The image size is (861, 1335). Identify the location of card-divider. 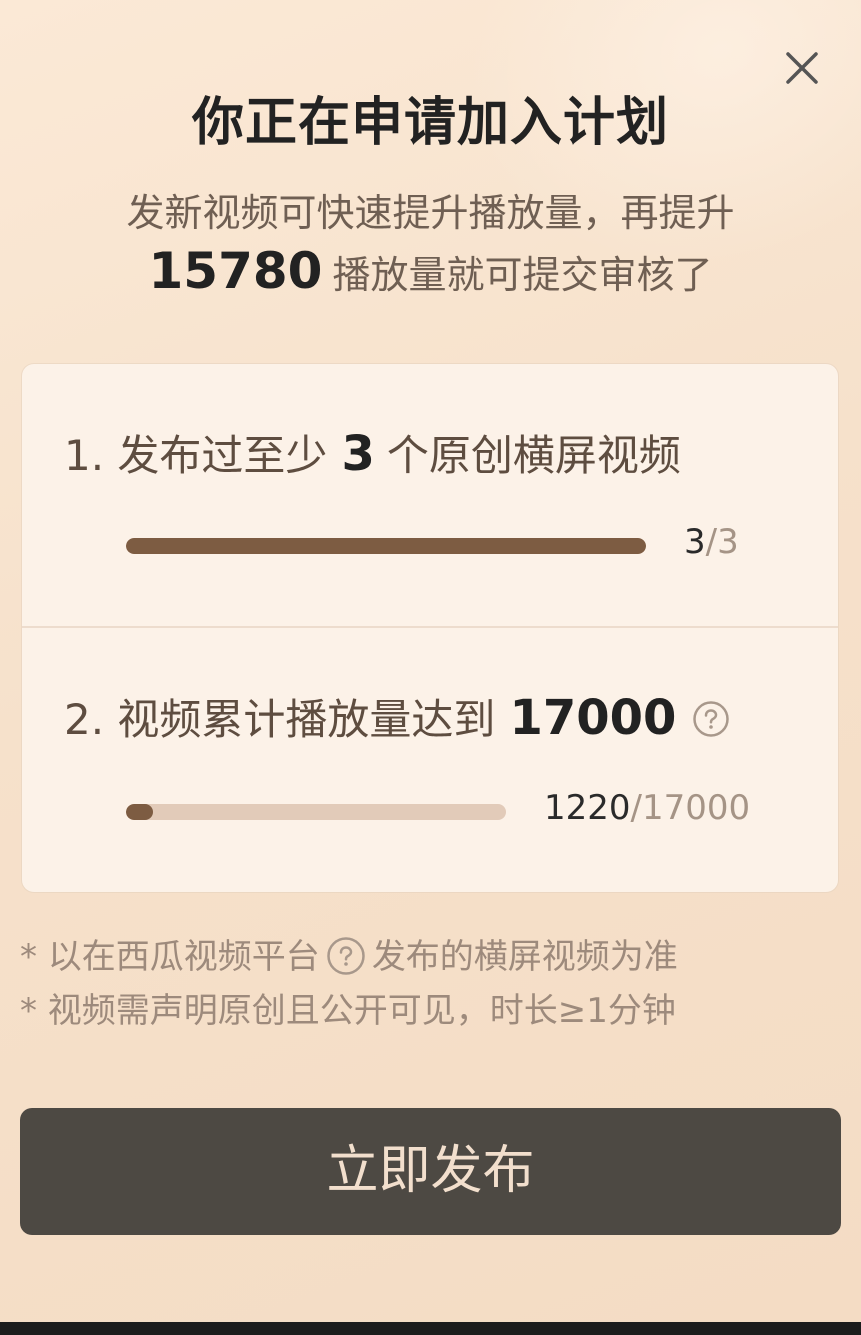
(430, 627).